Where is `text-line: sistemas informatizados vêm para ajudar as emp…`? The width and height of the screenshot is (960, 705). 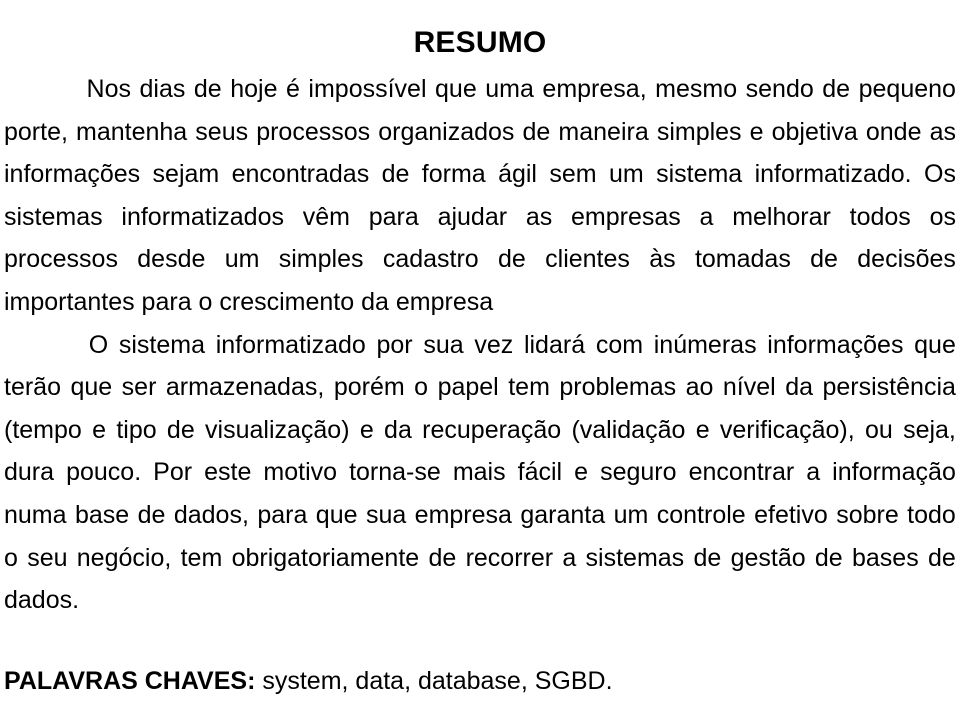
text-line: sistemas informatizados vêm para ajudar as emp… is located at coordinates (480, 217).